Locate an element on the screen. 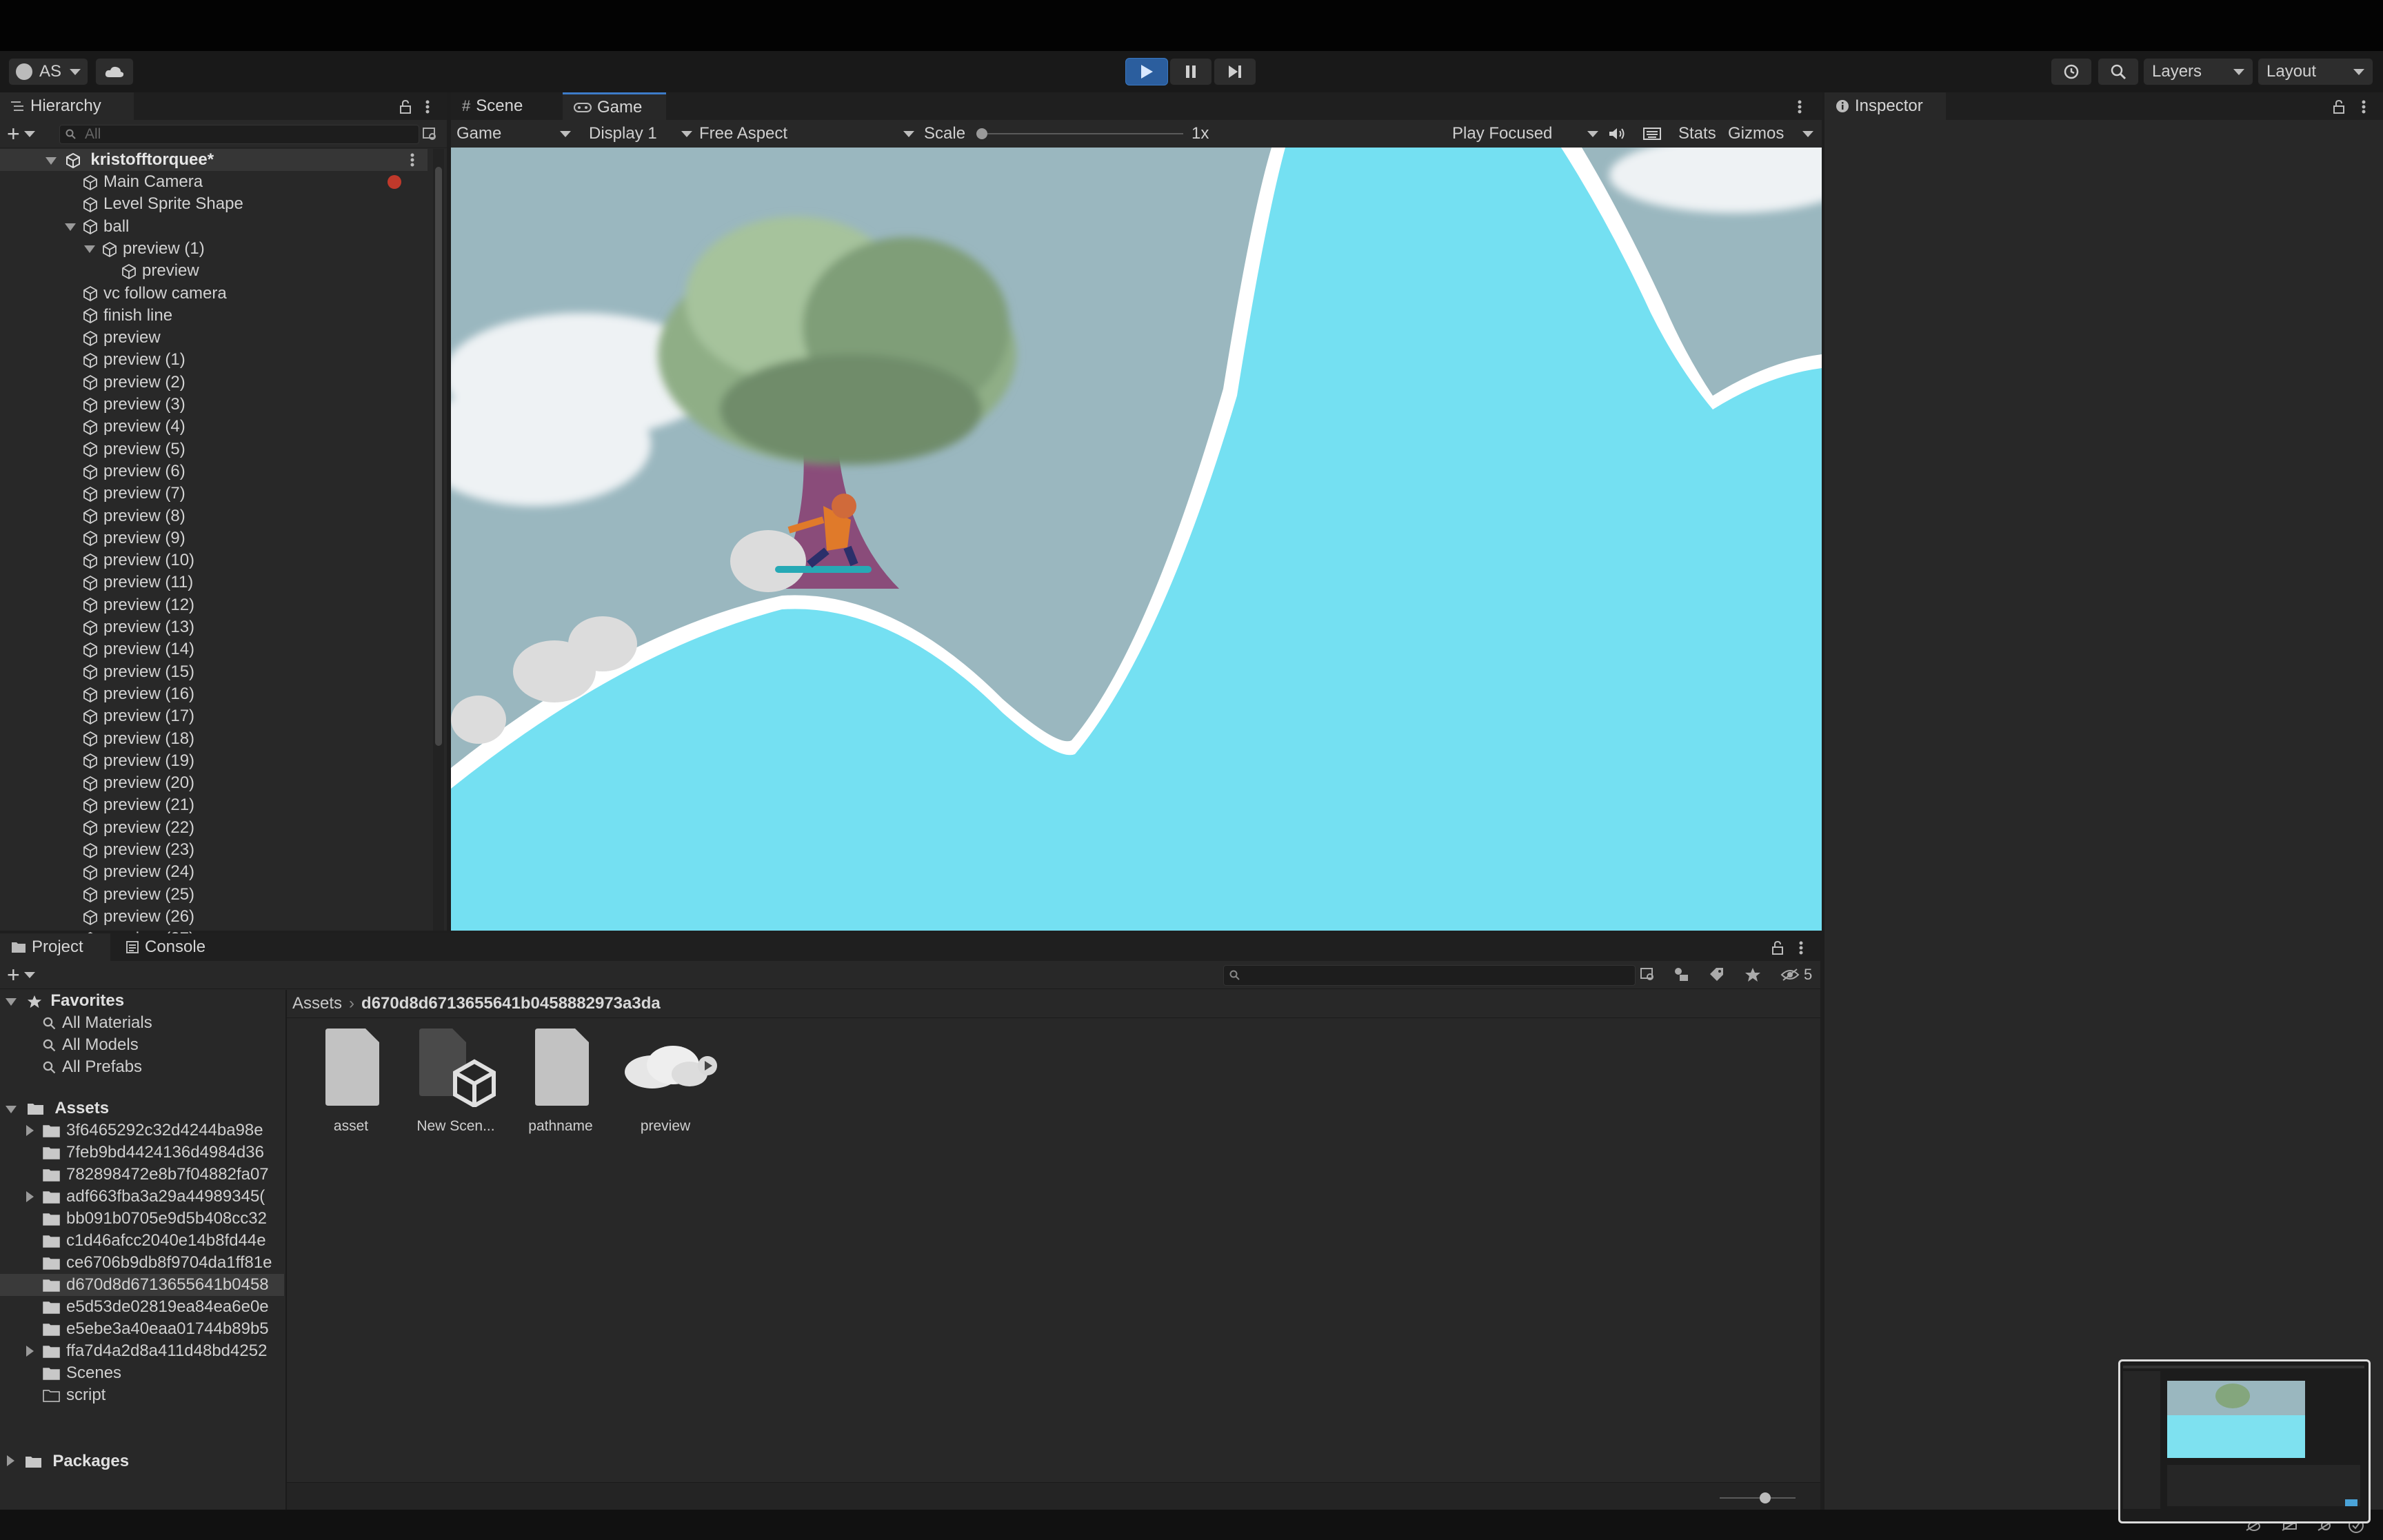 The height and width of the screenshot is (1540, 2383). project-search-input is located at coordinates (1429, 976).